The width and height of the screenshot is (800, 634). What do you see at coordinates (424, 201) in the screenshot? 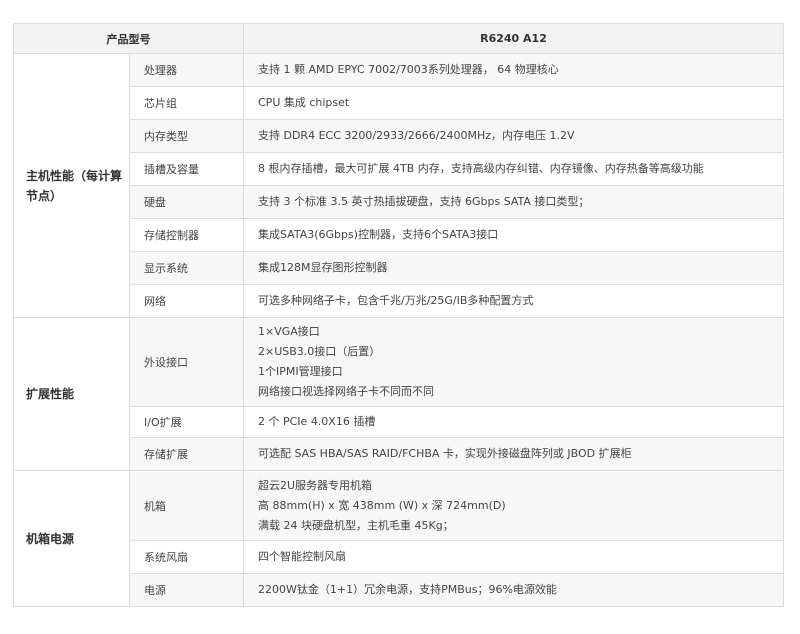
I see `spec-value-line: 支持 3 个标准 3.5 英寸热插拔硬盘，支持 6Gbps SATA 接口类型；` at bounding box center [424, 201].